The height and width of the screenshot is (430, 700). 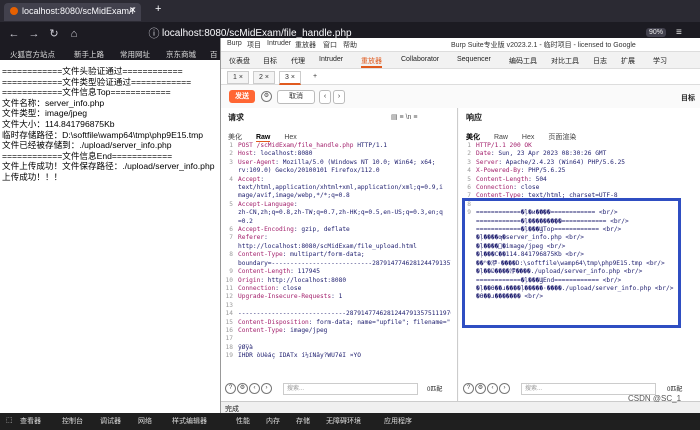 I want to click on browser-tab: localhost:8080/scMidExam/f ✕, so click(x=72, y=12).